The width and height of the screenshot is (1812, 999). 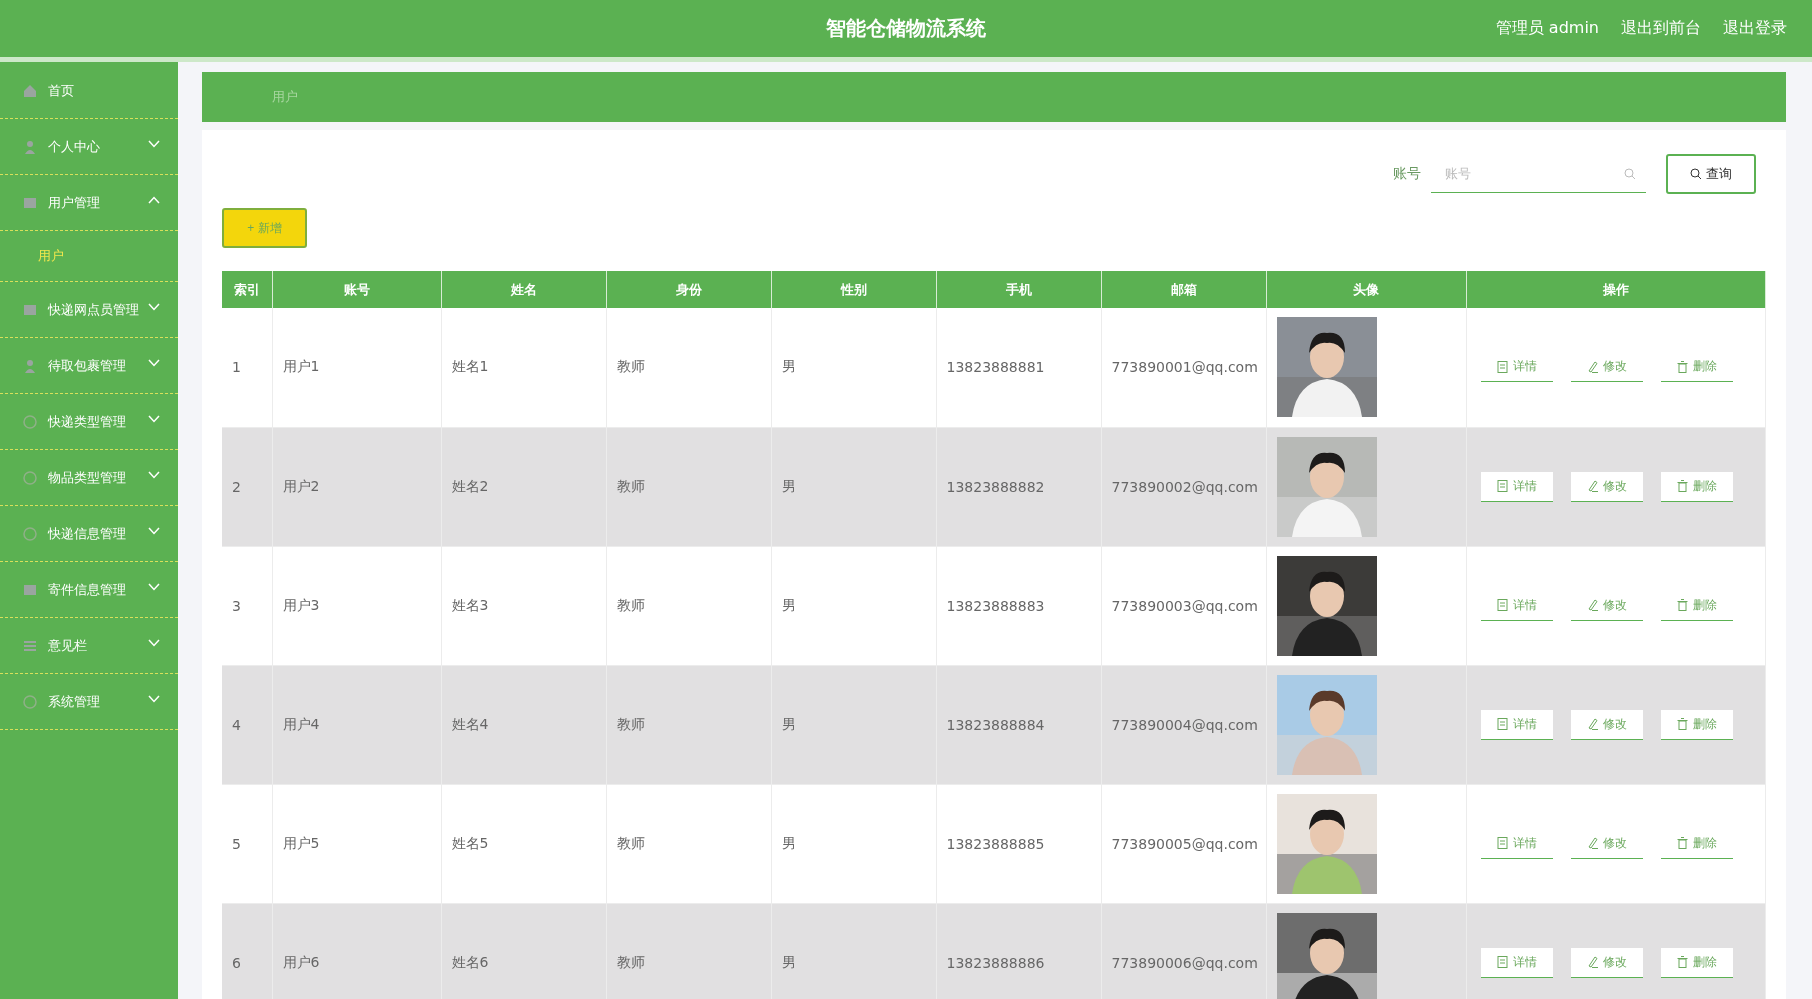 What do you see at coordinates (1538, 174) in the screenshot?
I see `search-field: 账号` at bounding box center [1538, 174].